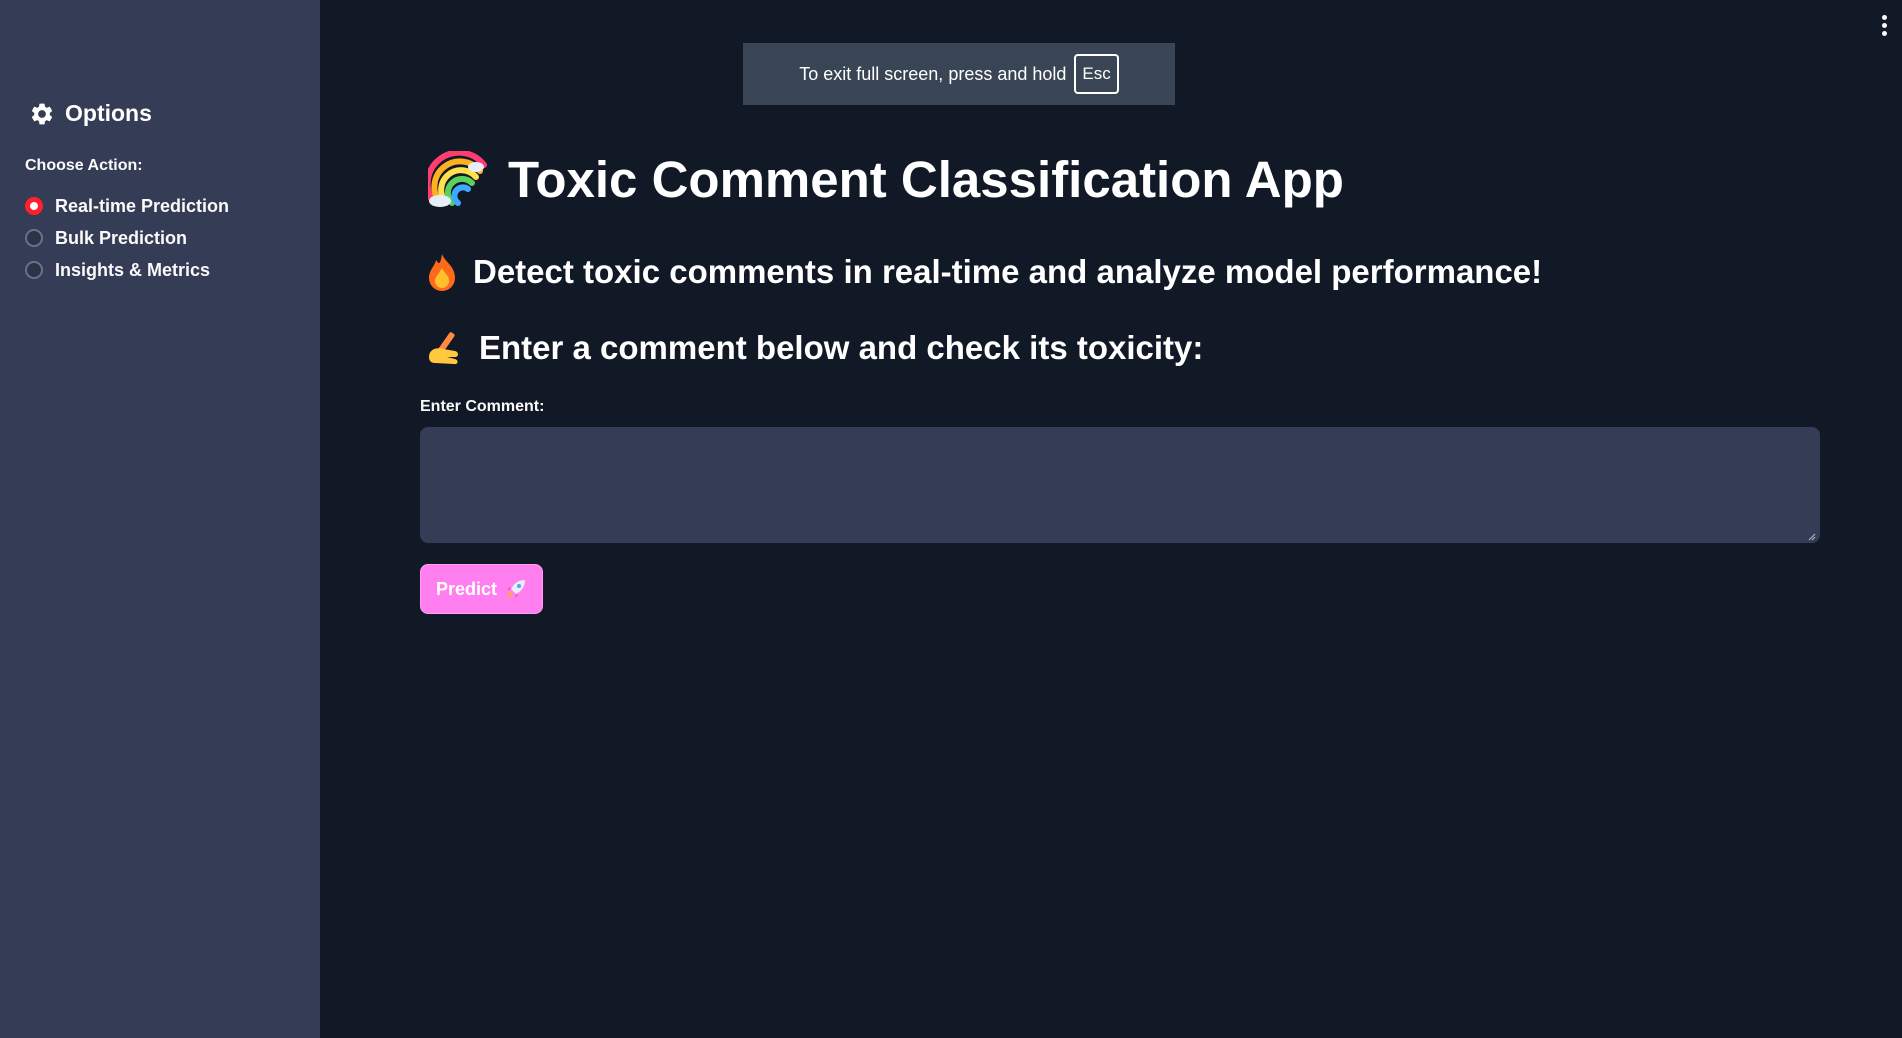 The height and width of the screenshot is (1038, 1902). Describe the element at coordinates (1120, 485) in the screenshot. I see `comment-textarea` at that location.